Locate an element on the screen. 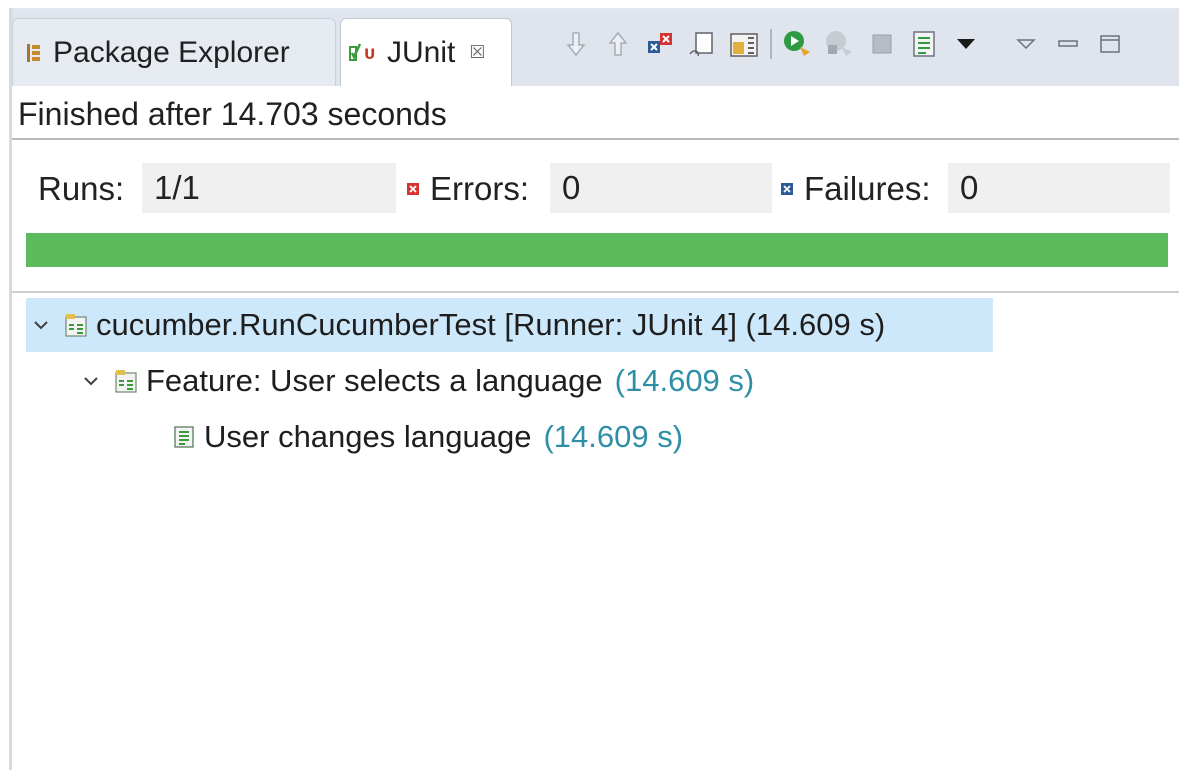  view-tab-bar: Package Explorer U JUnit ☒ is located at coordinates (595, 48).